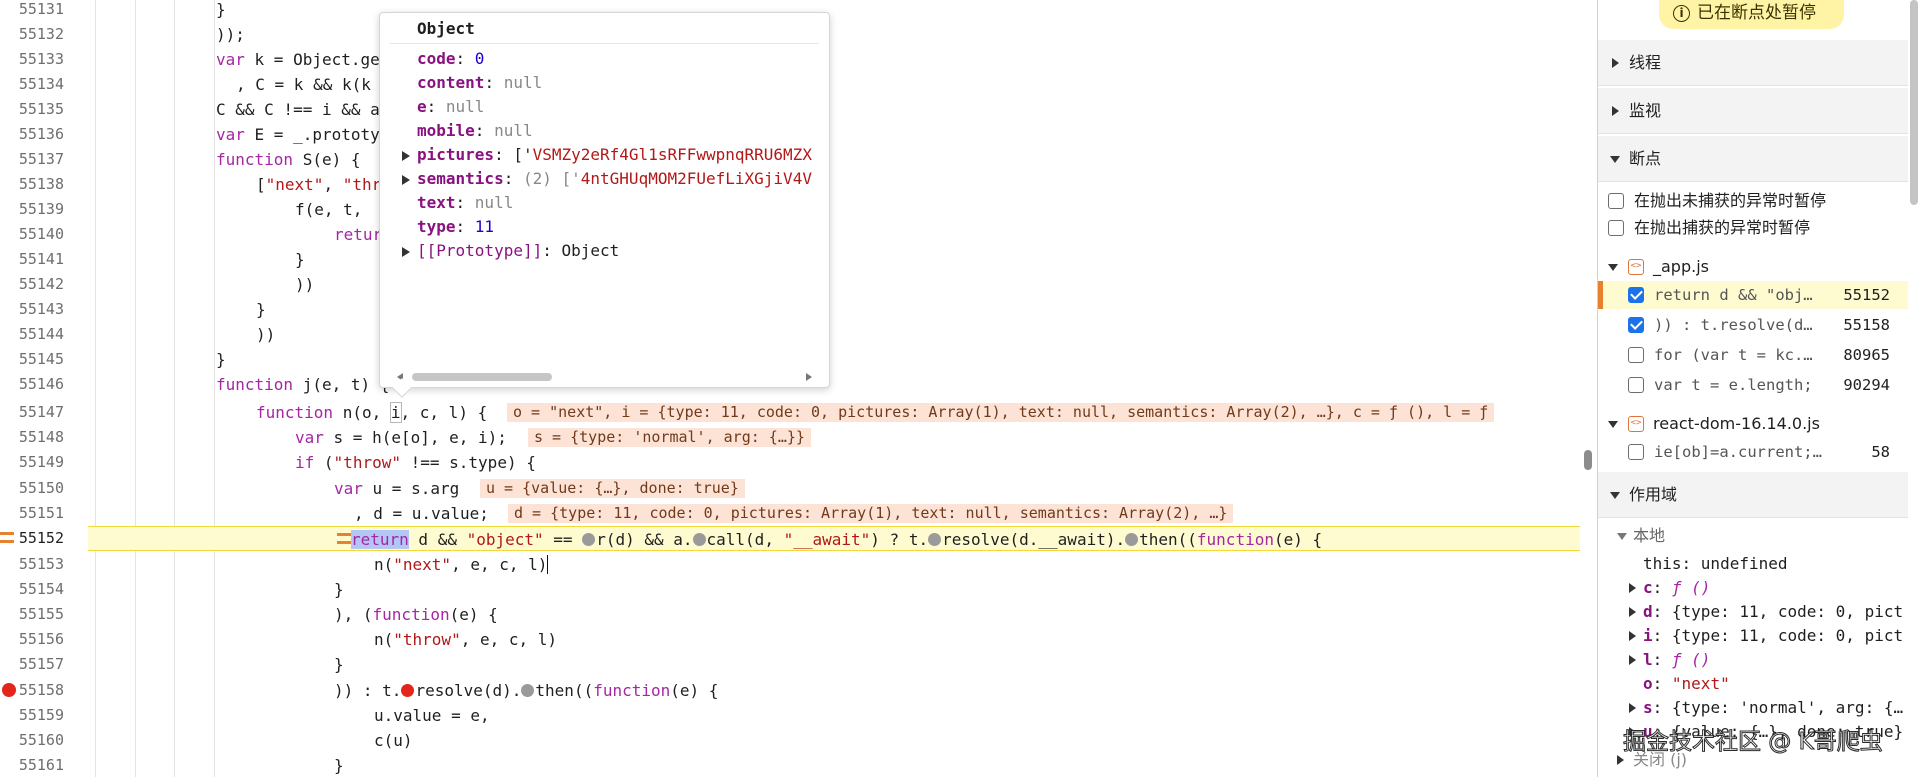 This screenshot has width=1920, height=777. What do you see at coordinates (1588, 460) in the screenshot?
I see `editor-scrollbar` at bounding box center [1588, 460].